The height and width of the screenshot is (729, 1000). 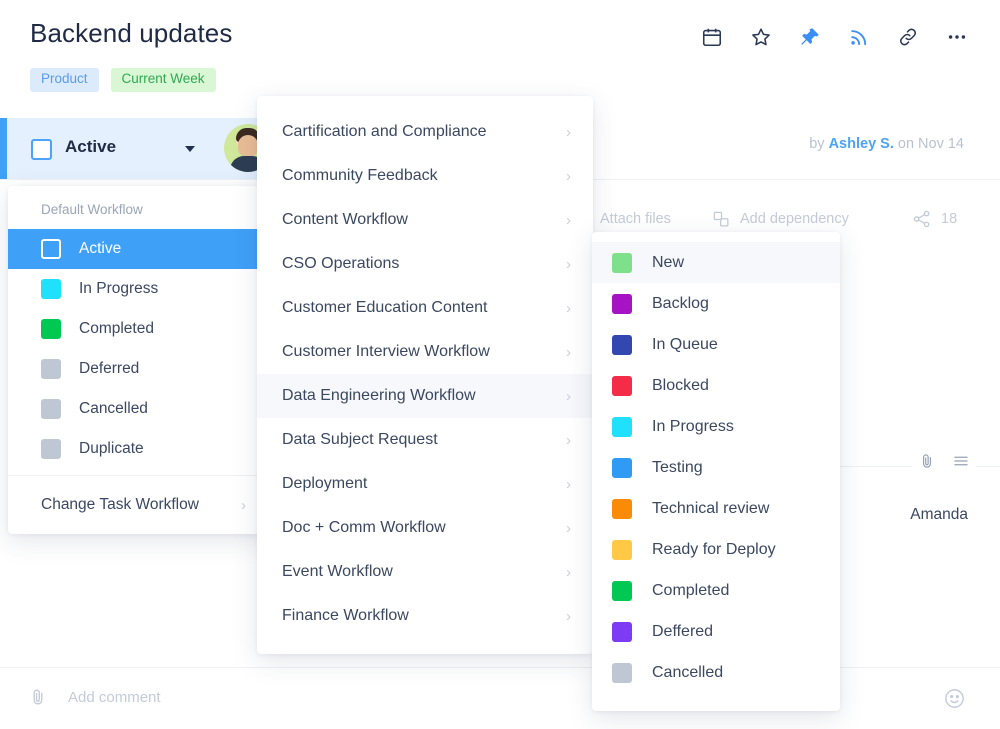 I want to click on workflow-status-item: Deferred, so click(x=138, y=369).